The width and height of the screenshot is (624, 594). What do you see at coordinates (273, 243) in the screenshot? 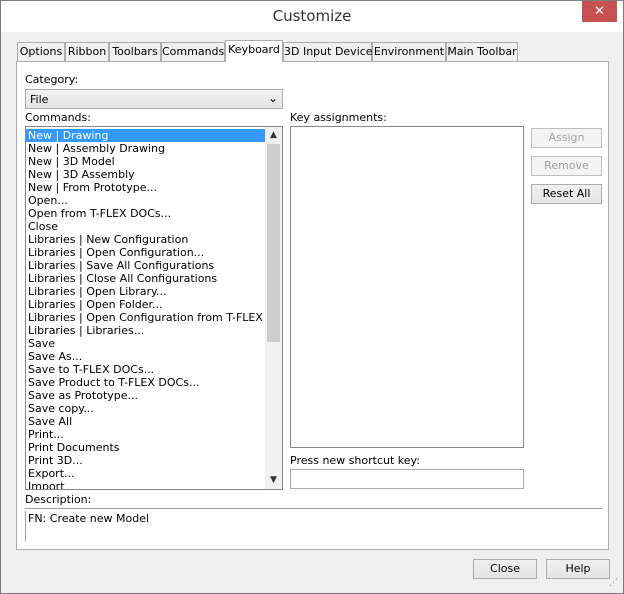
I see `scroll-thumb` at bounding box center [273, 243].